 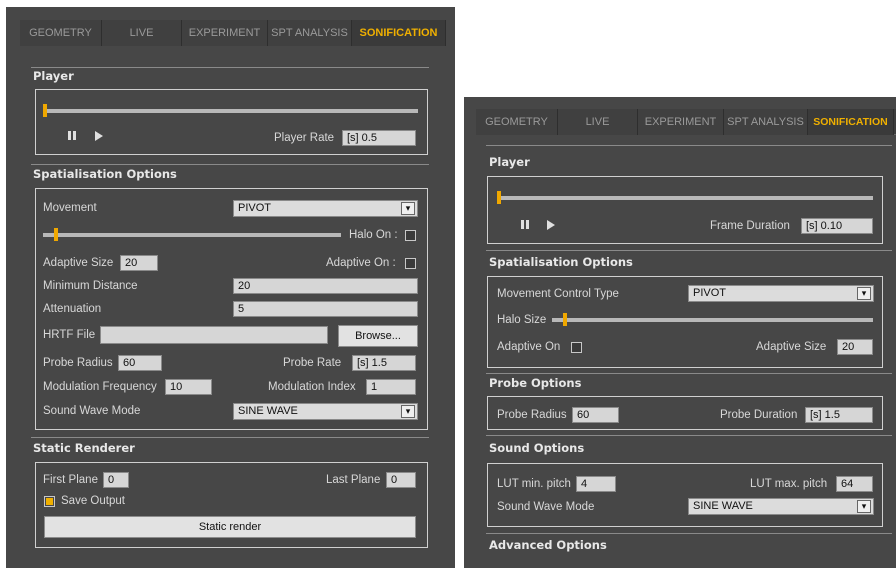 I want to click on last-plane-field: 0, so click(x=401, y=480).